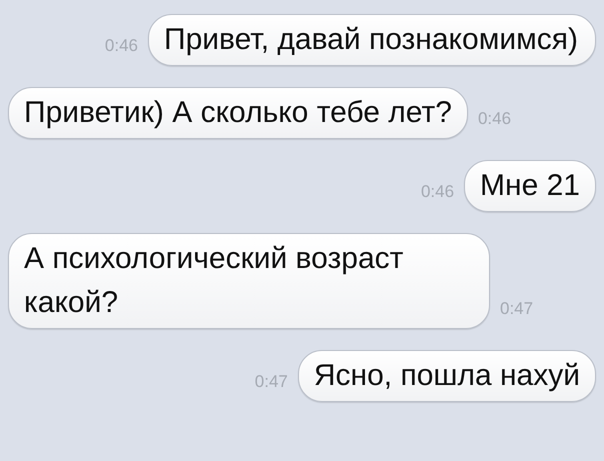 The height and width of the screenshot is (461, 604). I want to click on sent-message-bubble: Привет, давай познакомимся), so click(372, 40).